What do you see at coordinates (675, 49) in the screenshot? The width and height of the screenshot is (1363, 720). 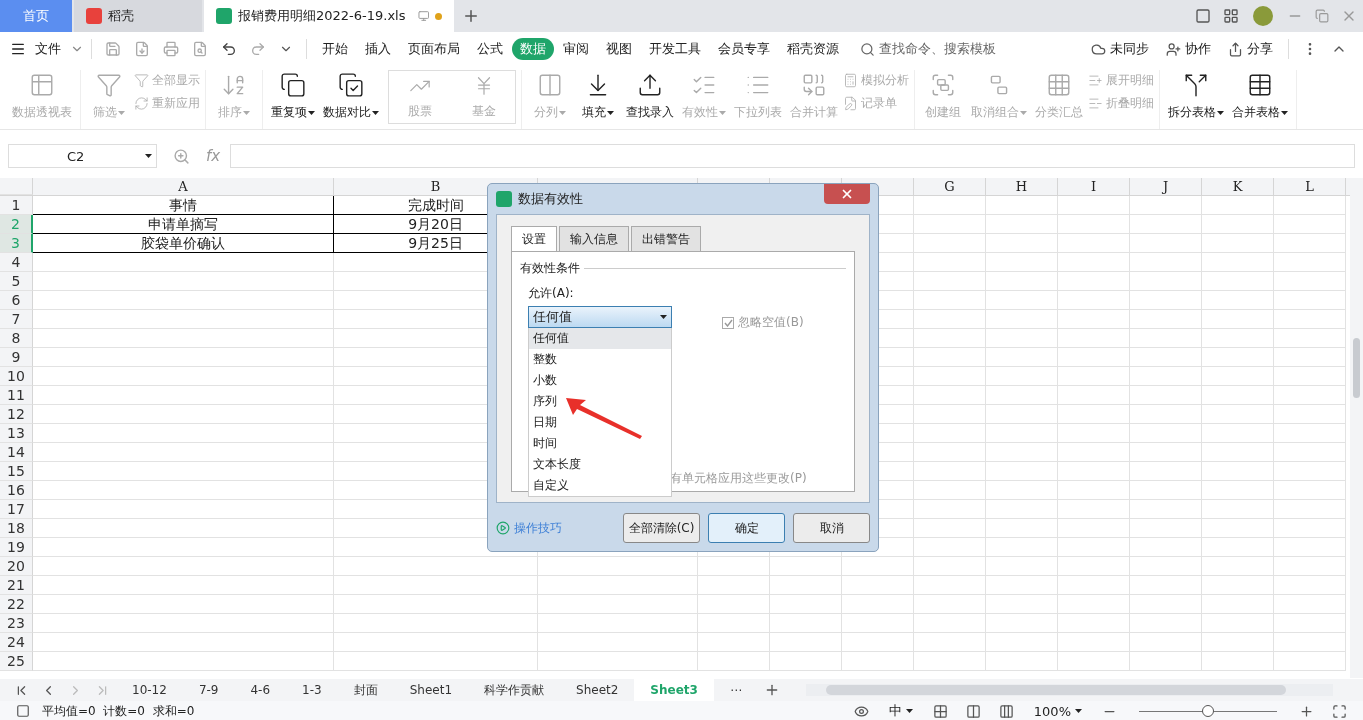 I see `ribbon-tab: 开发工具` at bounding box center [675, 49].